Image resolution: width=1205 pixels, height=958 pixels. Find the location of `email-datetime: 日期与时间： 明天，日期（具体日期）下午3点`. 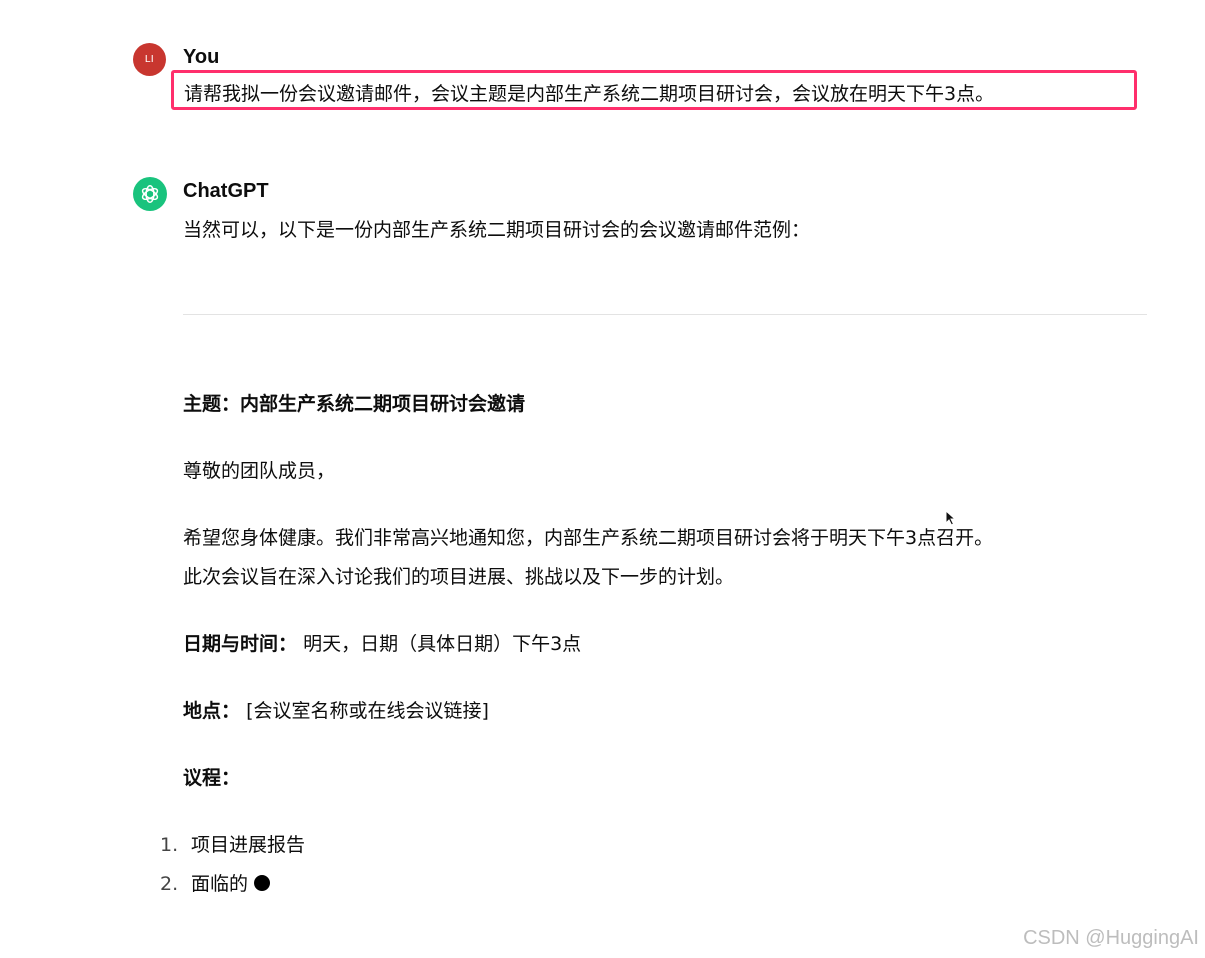

email-datetime: 日期与时间： 明天，日期（具体日期）下午3点 is located at coordinates (382, 642).